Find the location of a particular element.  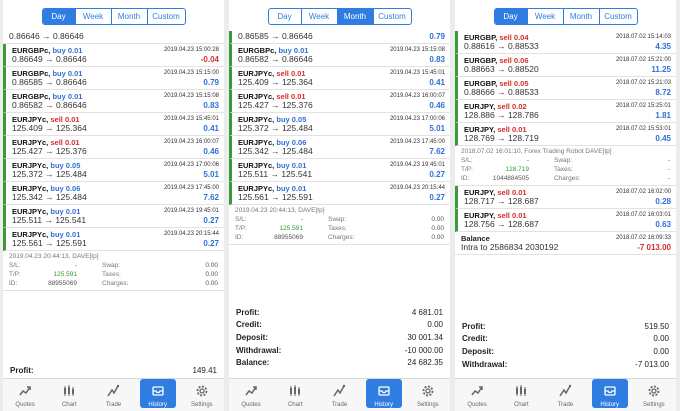

trade-row: 0.86585 → 0.86646 0.79 is located at coordinates (339, 37).